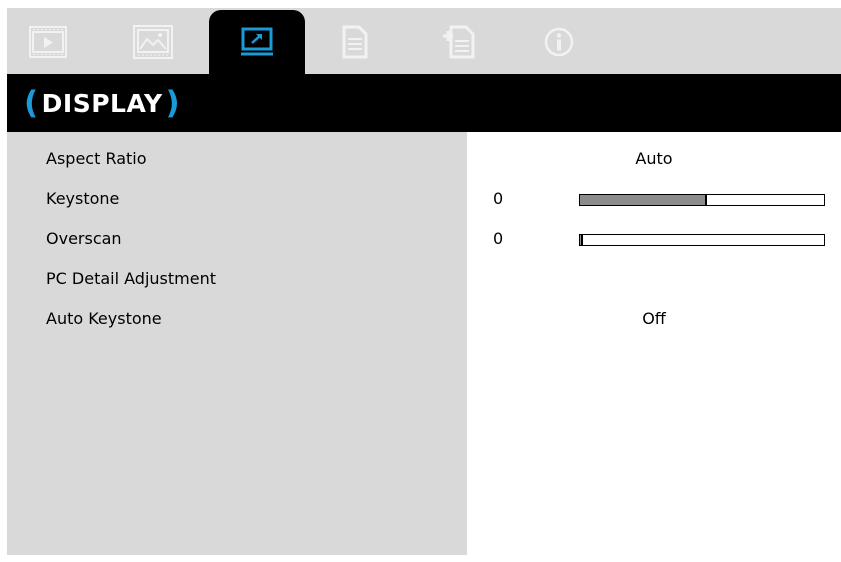 This screenshot has width=841, height=562. I want to click on overscan-slider, so click(702, 240).